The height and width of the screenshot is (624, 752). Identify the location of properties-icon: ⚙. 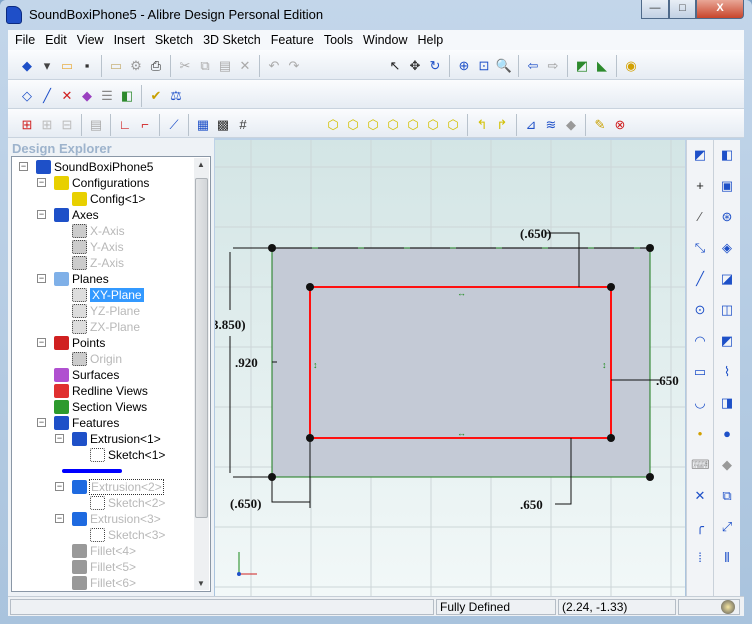
(136, 66).